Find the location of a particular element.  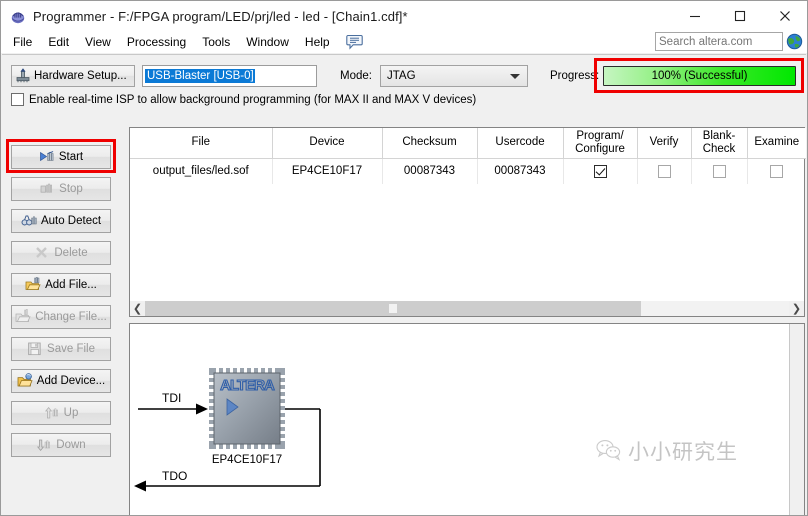

blank-check-checkbox is located at coordinates (719, 171).